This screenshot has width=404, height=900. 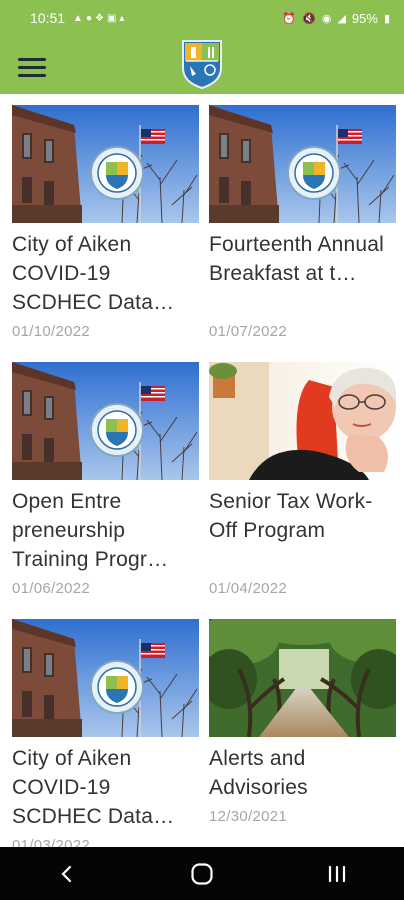 I want to click on article-date: 12/30/2021, so click(x=248, y=816).